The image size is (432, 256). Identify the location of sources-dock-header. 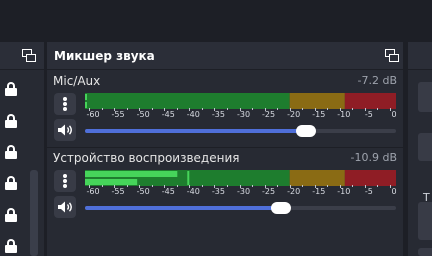
(22, 56).